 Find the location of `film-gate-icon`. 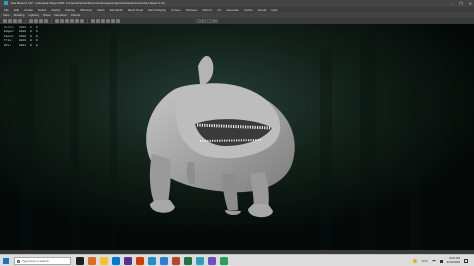

film-gate-icon is located at coordinates (36, 21).